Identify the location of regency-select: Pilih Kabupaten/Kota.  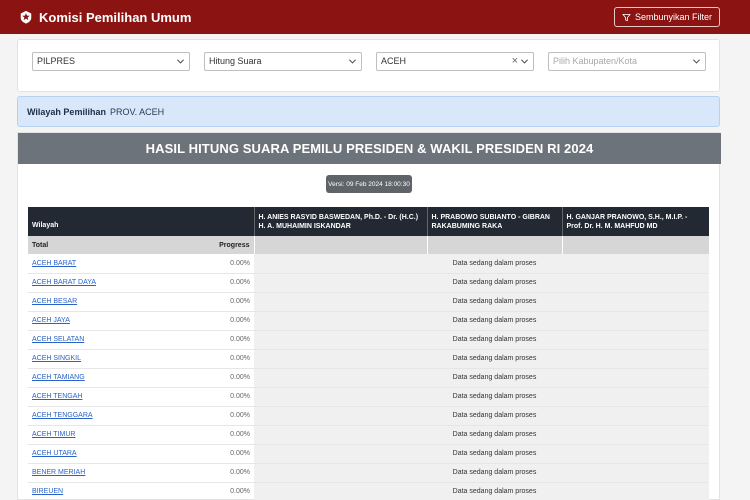
(627, 61).